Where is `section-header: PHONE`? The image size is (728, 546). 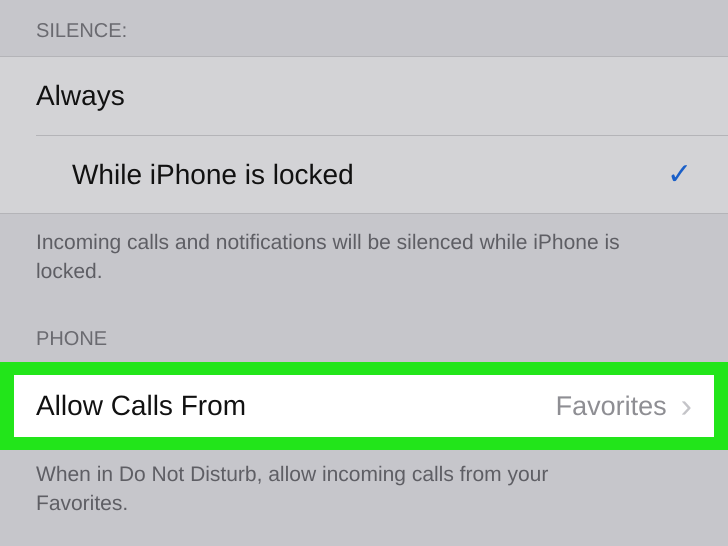 section-header: PHONE is located at coordinates (71, 339).